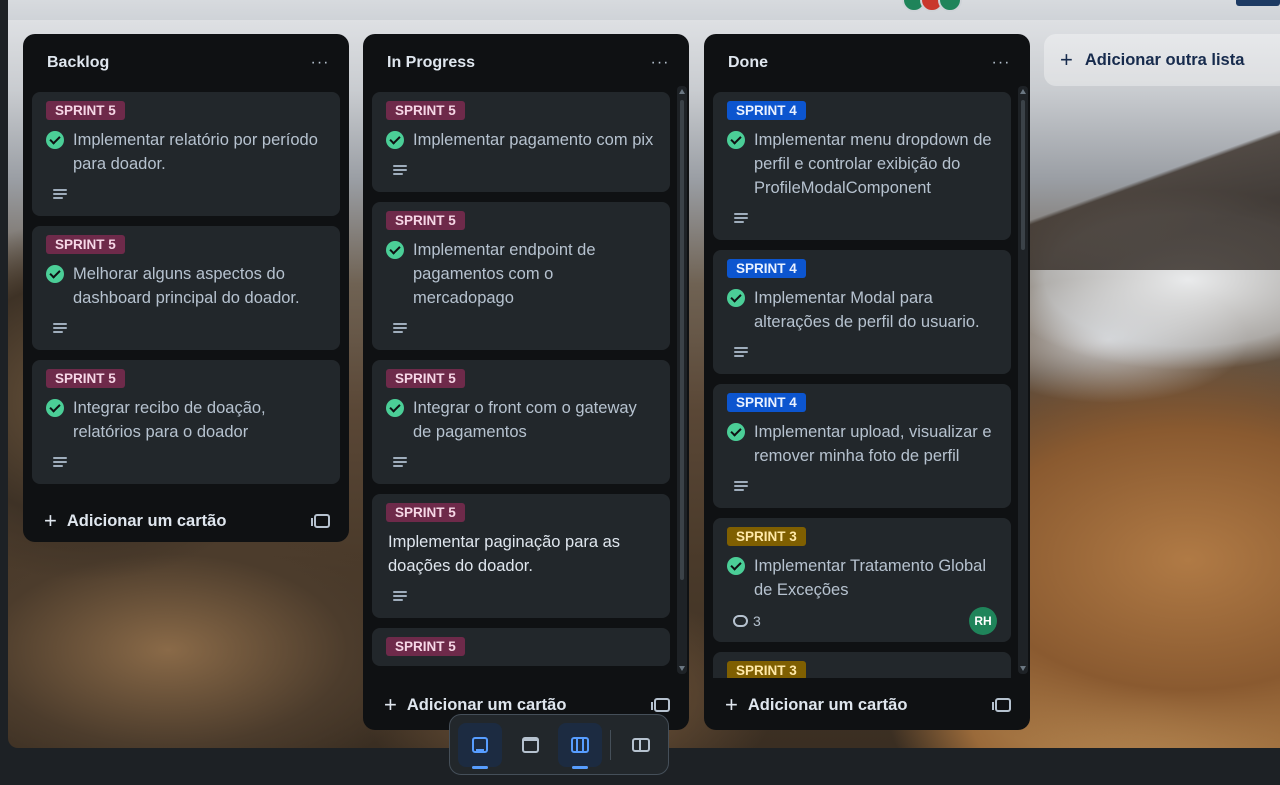 This screenshot has height=785, width=1280. I want to click on card: SPRINT 3, so click(862, 665).